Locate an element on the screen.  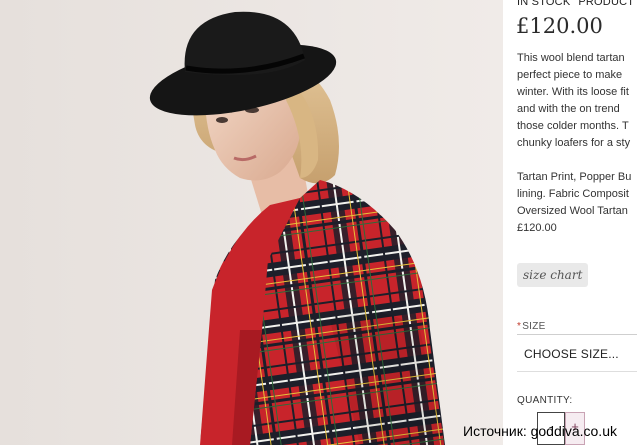
details-line: Tartan Print, Popper Bu is located at coordinates (574, 177).